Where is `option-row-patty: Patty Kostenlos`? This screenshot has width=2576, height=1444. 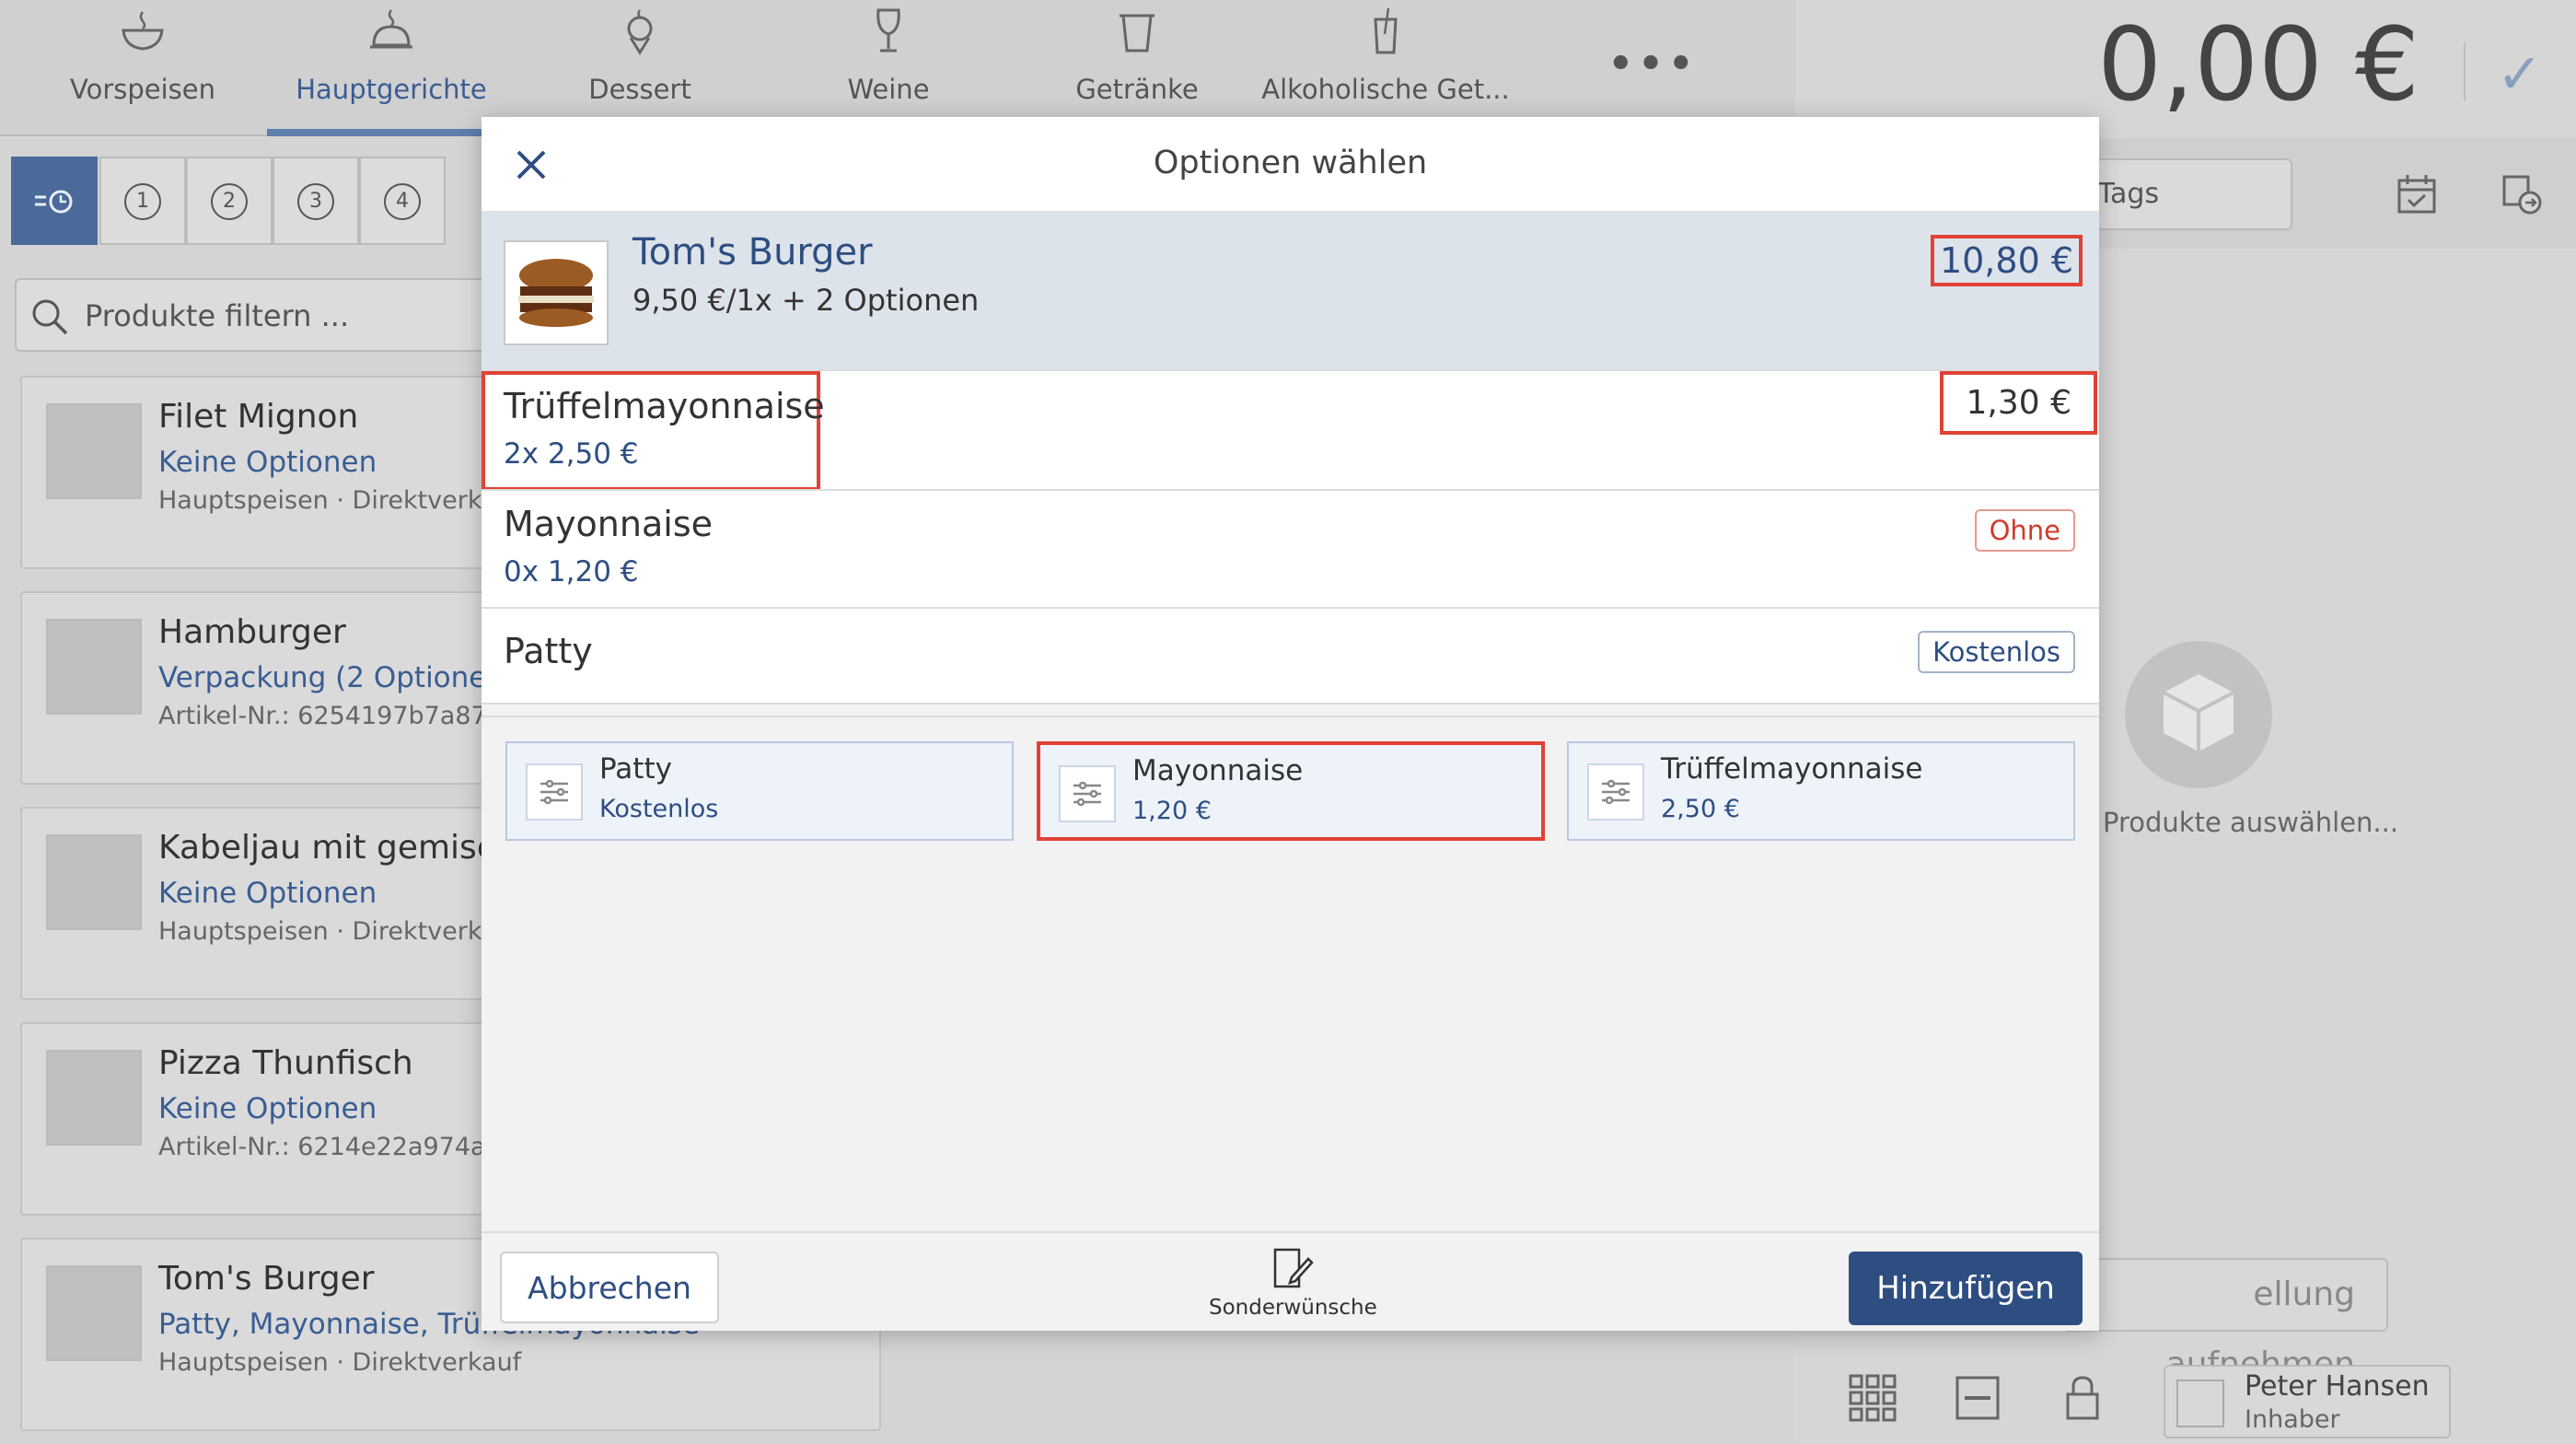 option-row-patty: Patty Kostenlos is located at coordinates (1290, 656).